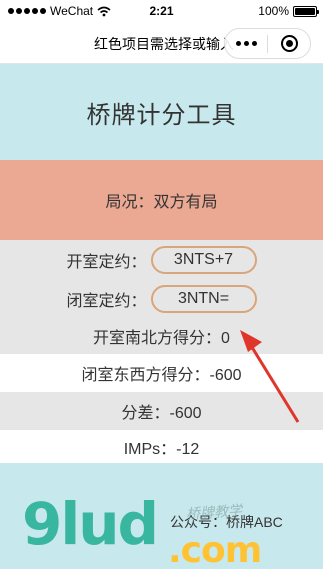 The image size is (323, 569). Describe the element at coordinates (106, 301) in the screenshot. I see `closed-room-label: 闭室定约：` at that location.